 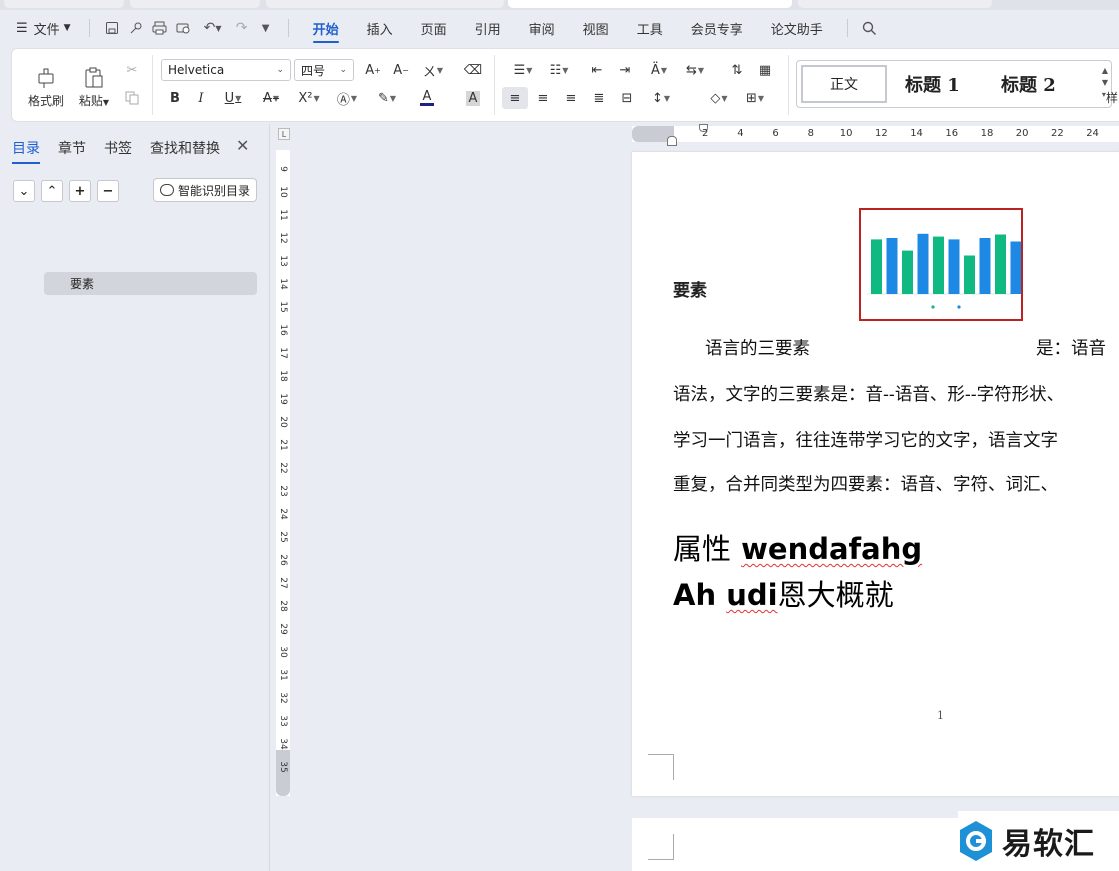 I want to click on highlight-icon: ✎ ▼, so click(x=387, y=98).